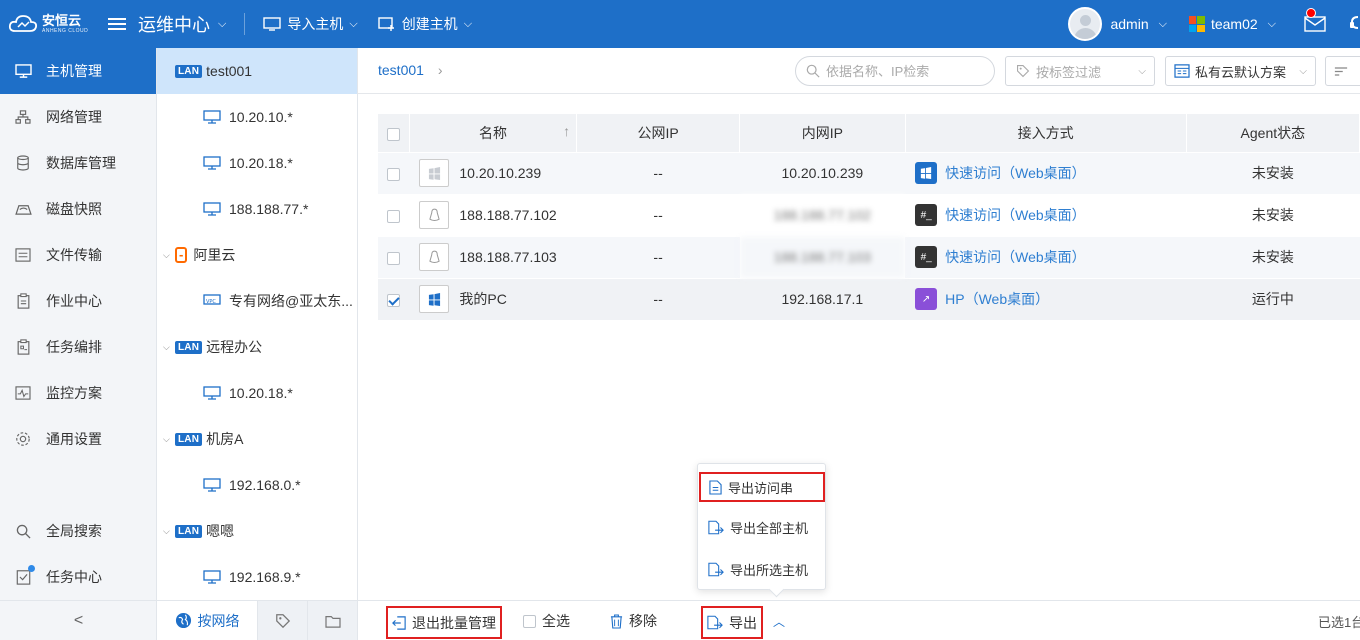 The height and width of the screenshot is (640, 1360). I want to click on nav-item-file-transfer: 文件传输, so click(78, 255).